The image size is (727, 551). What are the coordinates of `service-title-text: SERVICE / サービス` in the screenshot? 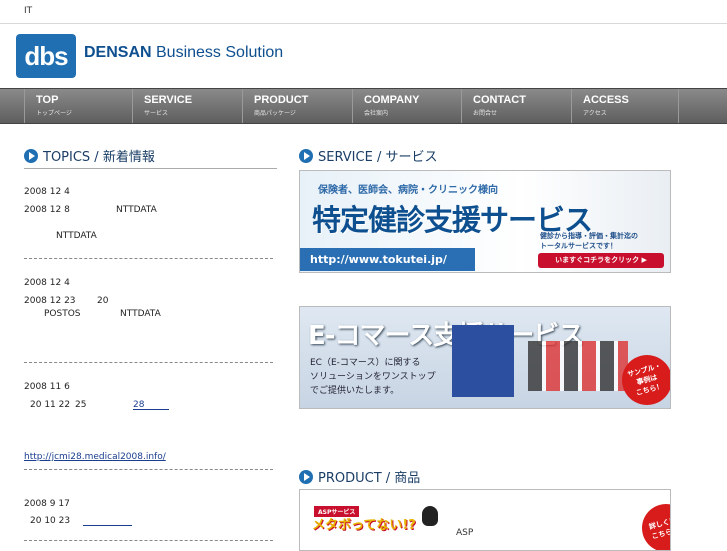 It's located at (378, 157).